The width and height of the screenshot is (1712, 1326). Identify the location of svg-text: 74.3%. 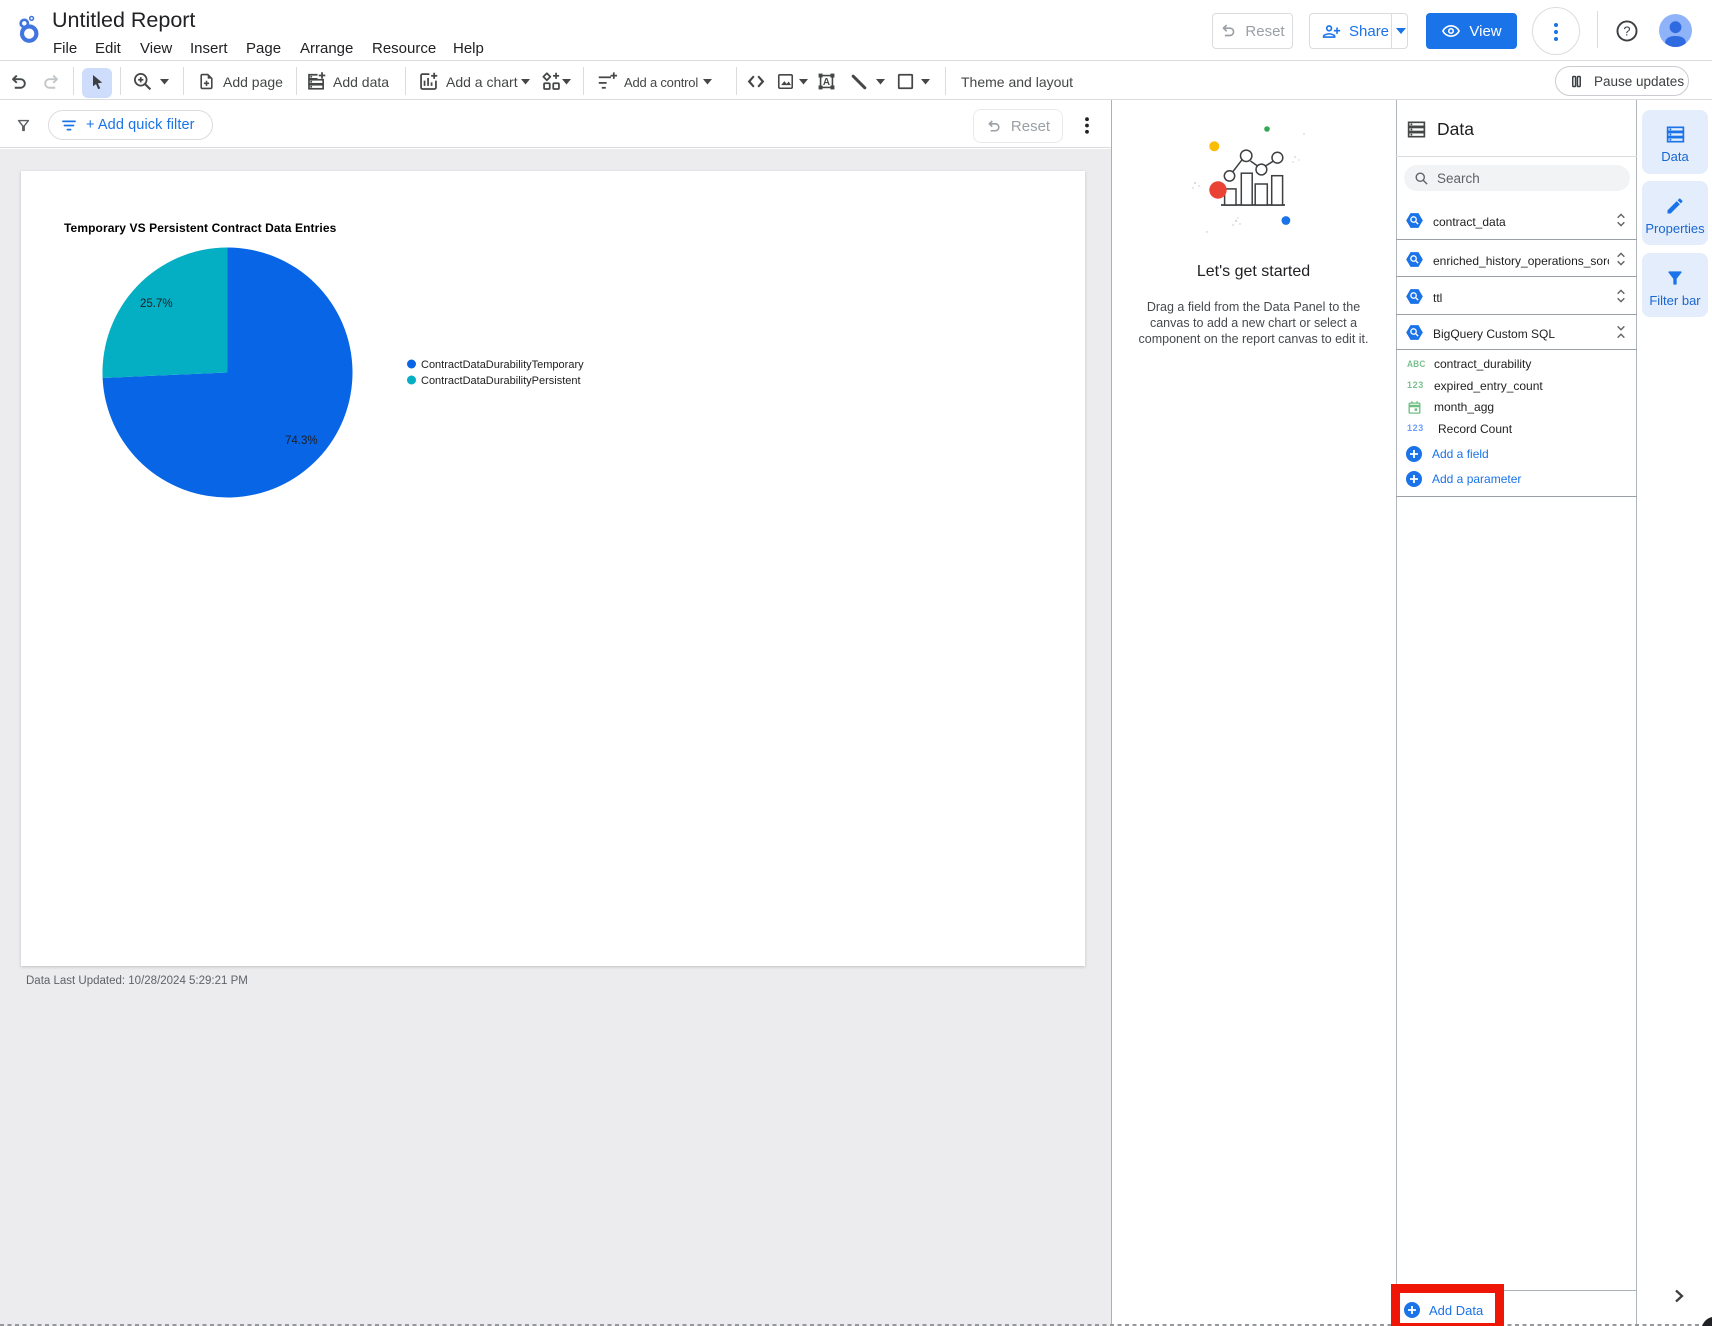
(301, 441).